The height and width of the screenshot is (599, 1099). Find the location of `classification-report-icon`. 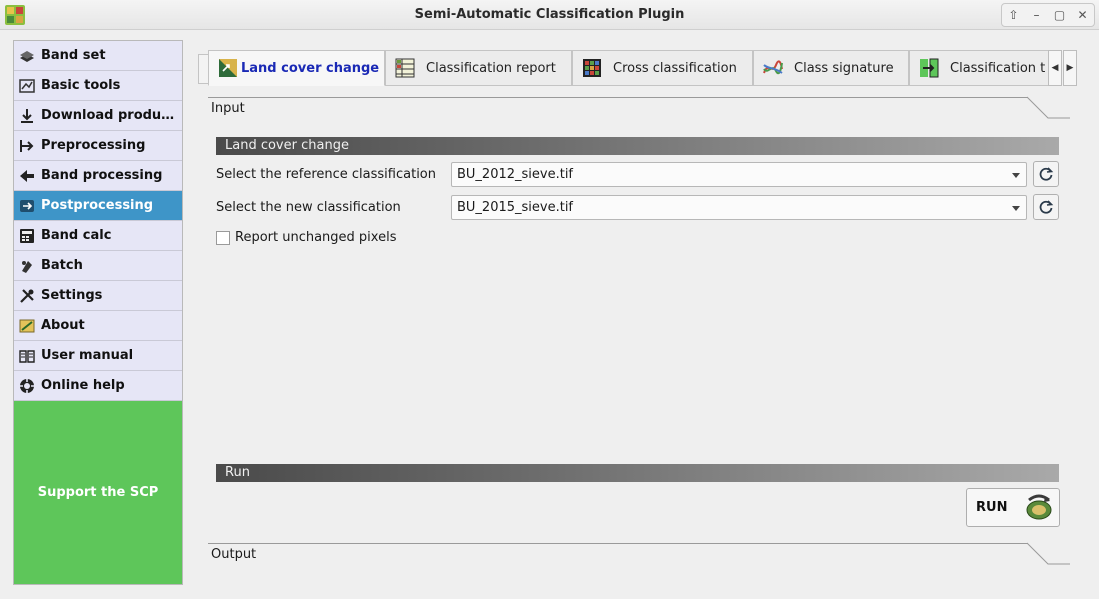

classification-report-icon is located at coordinates (405, 68).